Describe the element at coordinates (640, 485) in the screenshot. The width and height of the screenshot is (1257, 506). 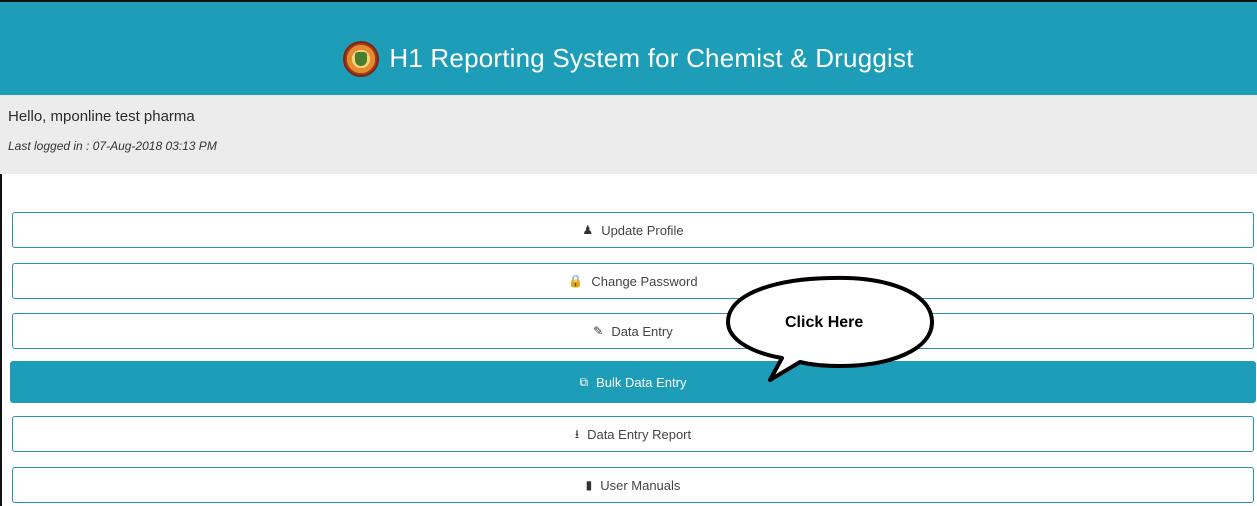
I see `menu-item-label: User Manuals` at that location.